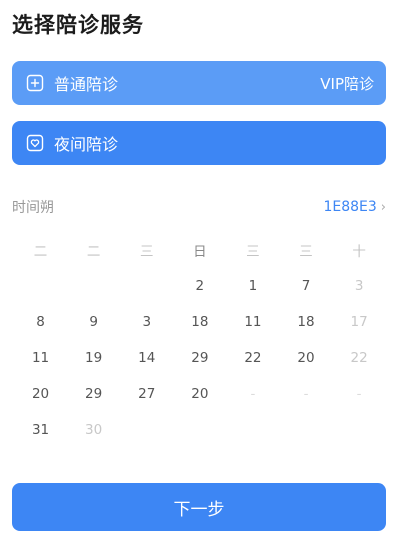 This screenshot has width=397, height=546. I want to click on weekday-label: 日, so click(200, 252).